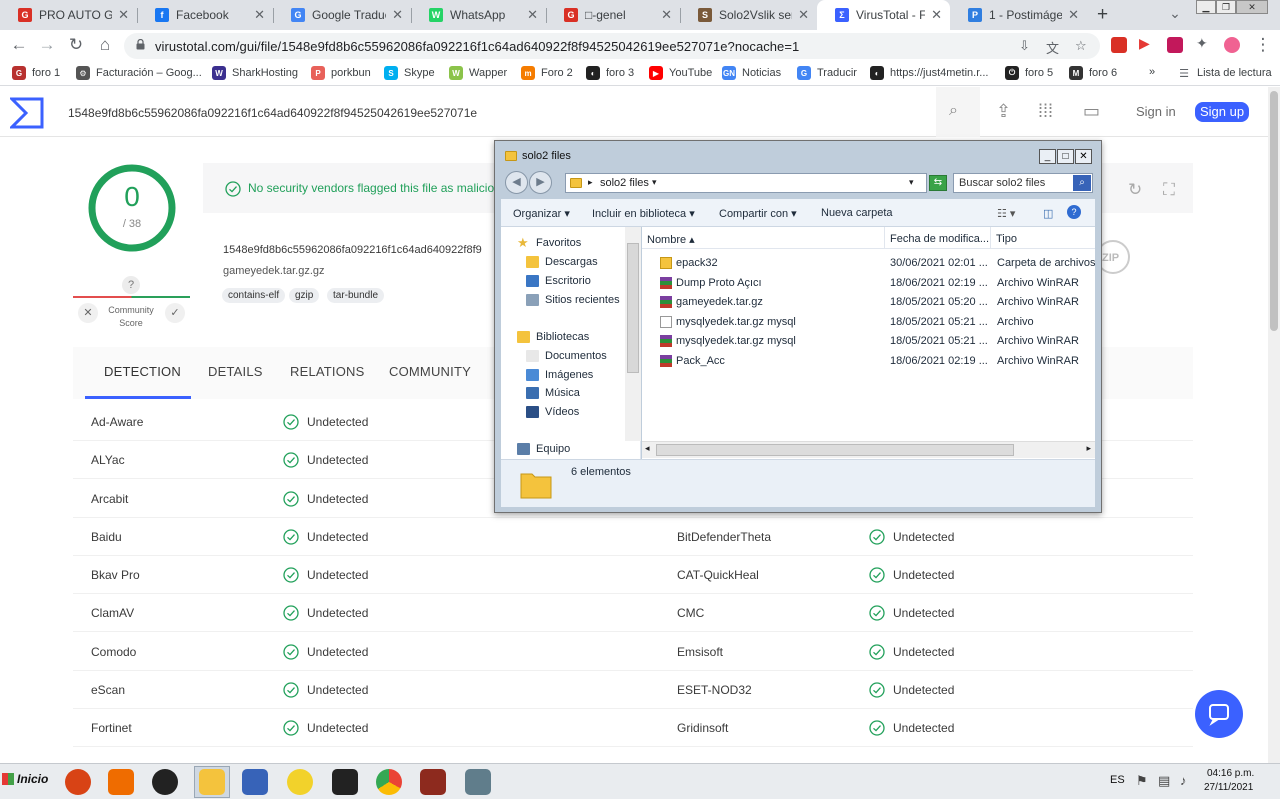 The image size is (1280, 799). I want to click on virustotal-logo-icon, so click(27, 113).